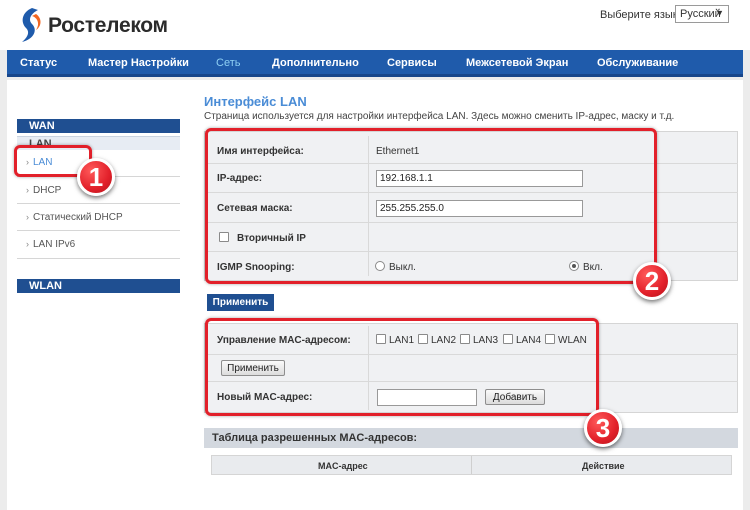 This screenshot has width=750, height=510. Describe the element at coordinates (652, 281) in the screenshot. I see `annotation-badge-2: 2` at that location.